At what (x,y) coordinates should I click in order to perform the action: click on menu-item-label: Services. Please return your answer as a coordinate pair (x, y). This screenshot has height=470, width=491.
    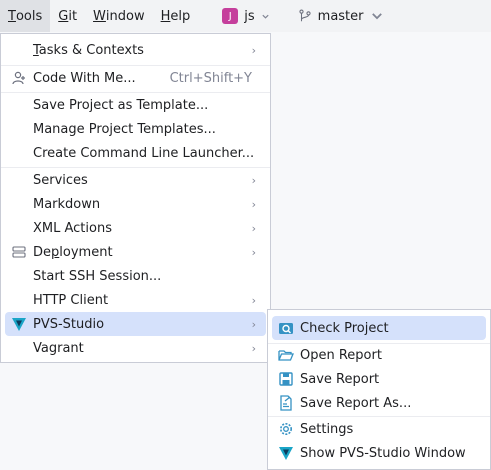
    Looking at the image, I should click on (60, 180).